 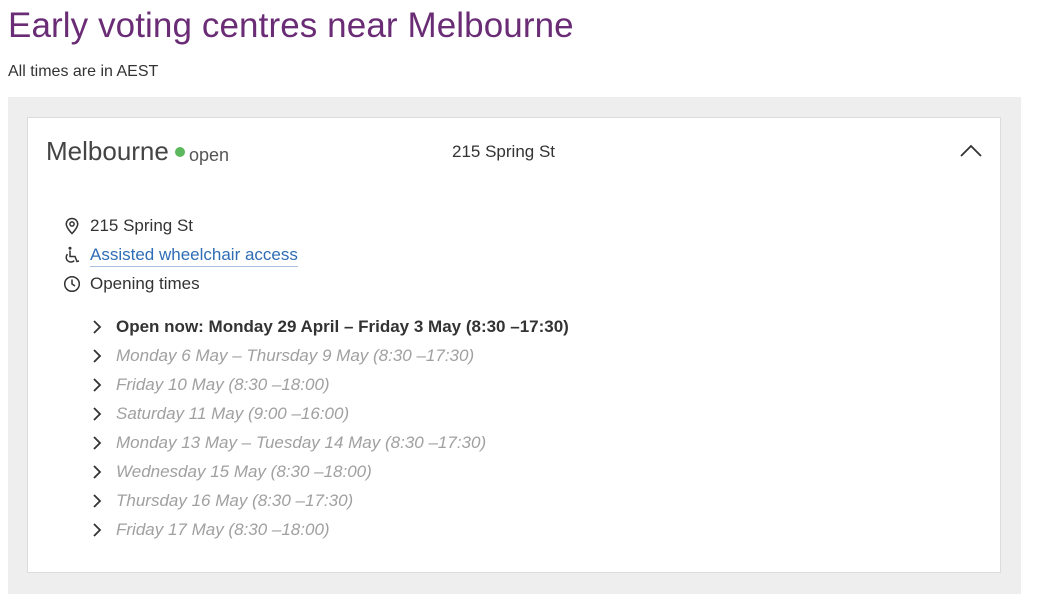 What do you see at coordinates (72, 226) in the screenshot?
I see `location-pin-icon` at bounding box center [72, 226].